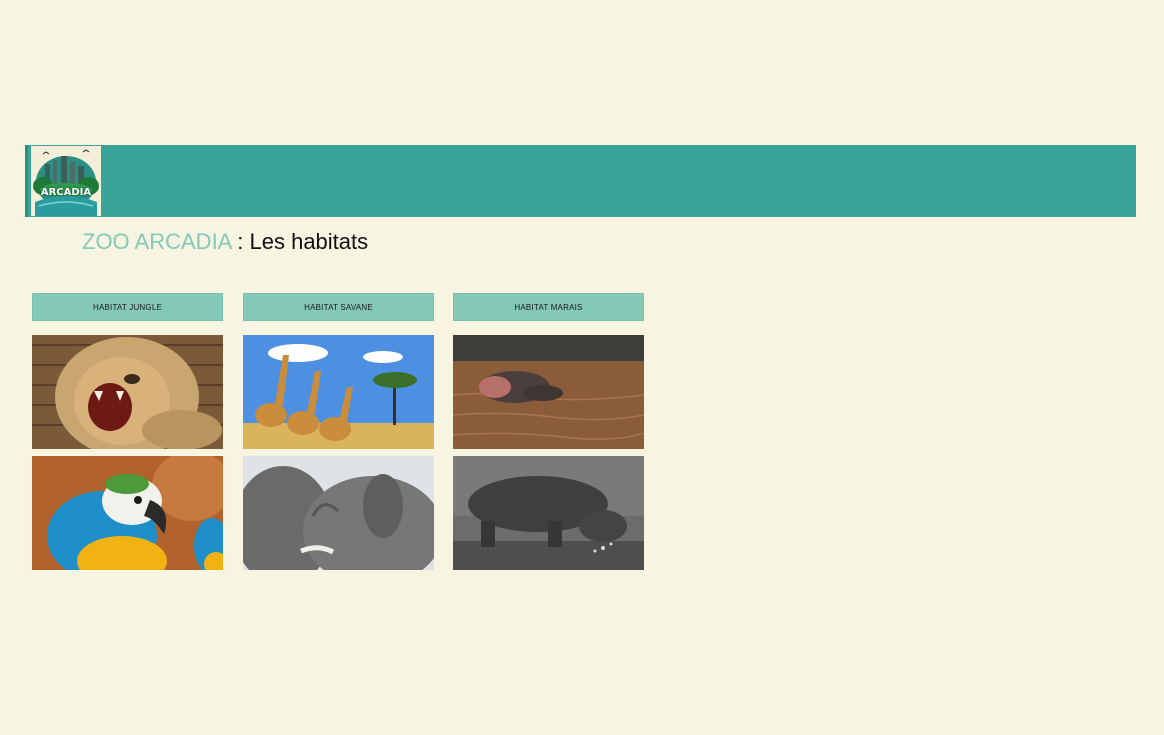 The width and height of the screenshot is (1164, 735). I want to click on header-bar: ARCADIA, so click(580, 181).